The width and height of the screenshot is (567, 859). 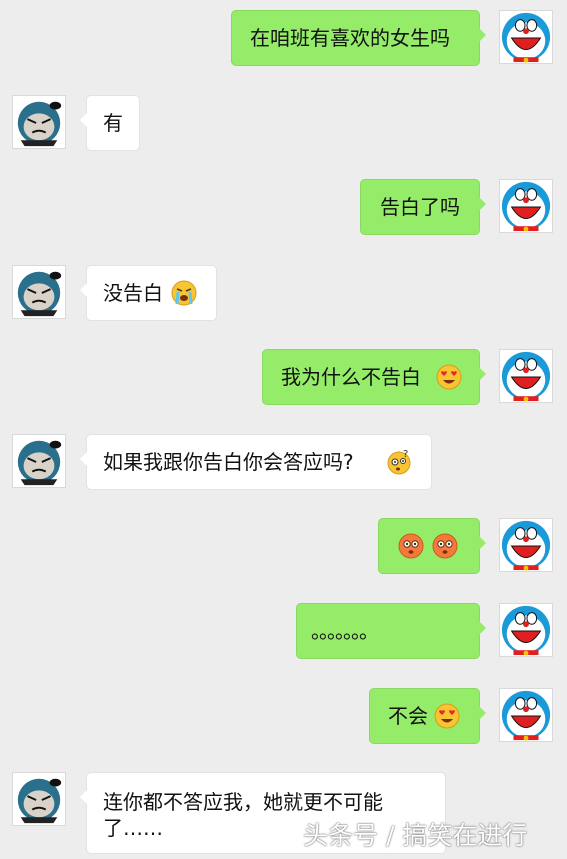 I want to click on message-text: 告白了吗, so click(x=420, y=207).